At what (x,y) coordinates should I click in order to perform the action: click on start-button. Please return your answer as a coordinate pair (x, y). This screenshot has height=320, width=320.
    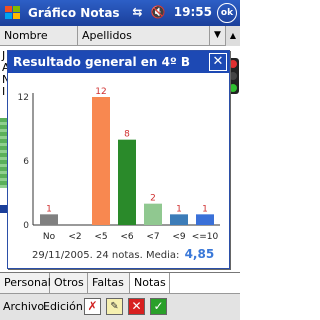
    Looking at the image, I should click on (13, 13).